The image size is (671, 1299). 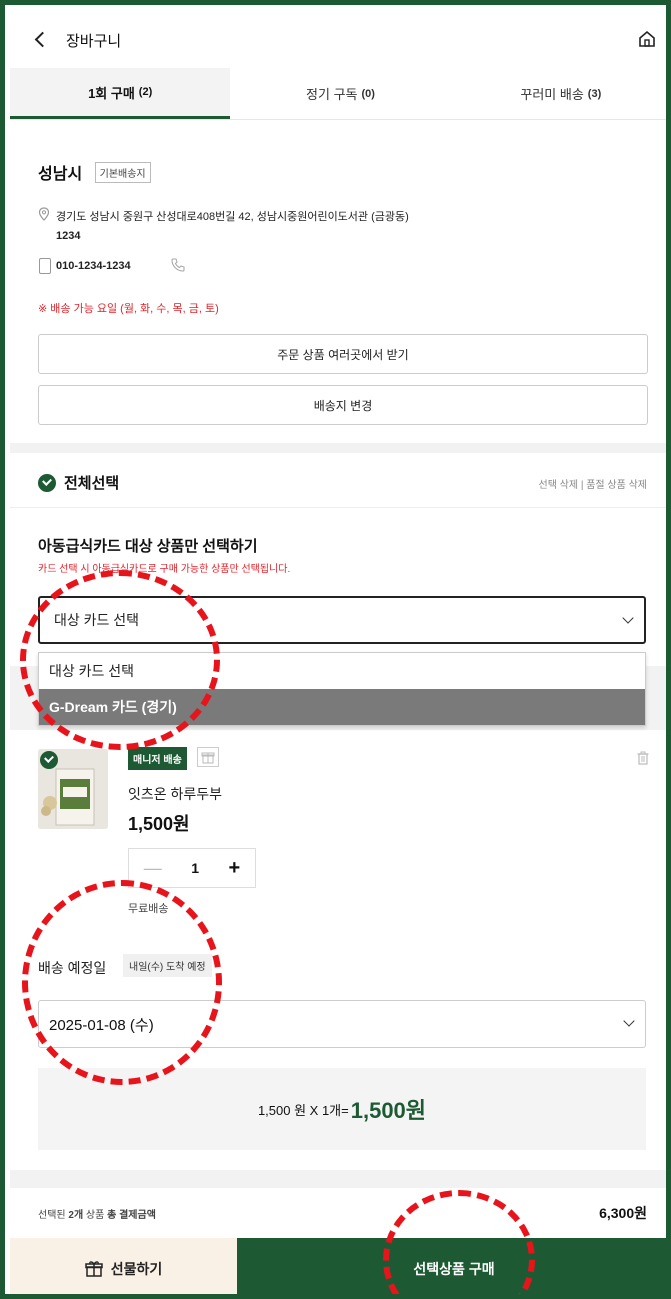 I want to click on card-option-selected: G-Dream 카드 (경기), so click(x=342, y=707).